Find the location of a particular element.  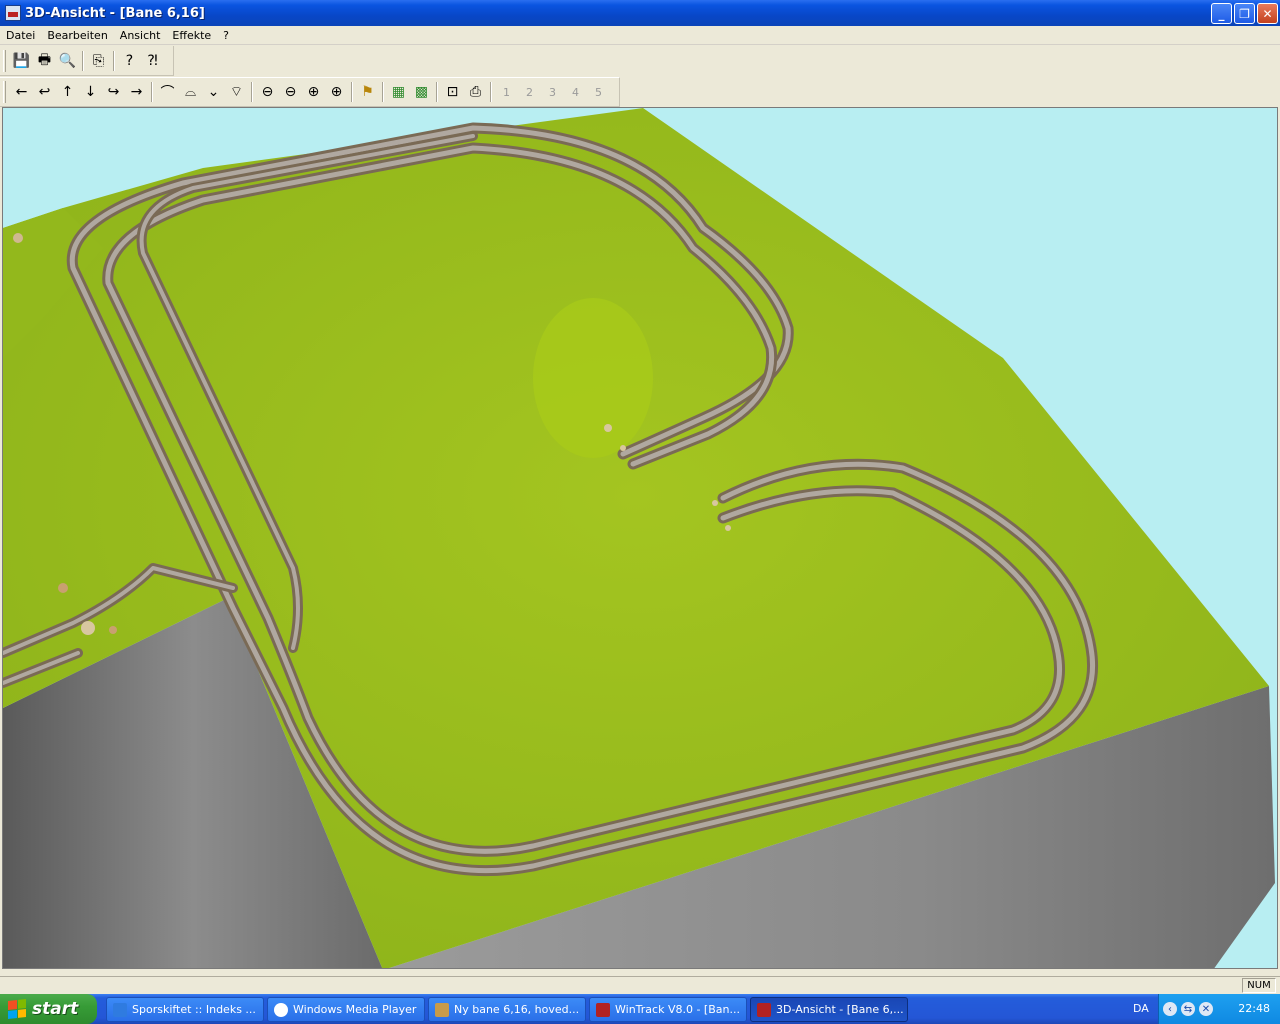

menu-help: ? is located at coordinates (226, 35).